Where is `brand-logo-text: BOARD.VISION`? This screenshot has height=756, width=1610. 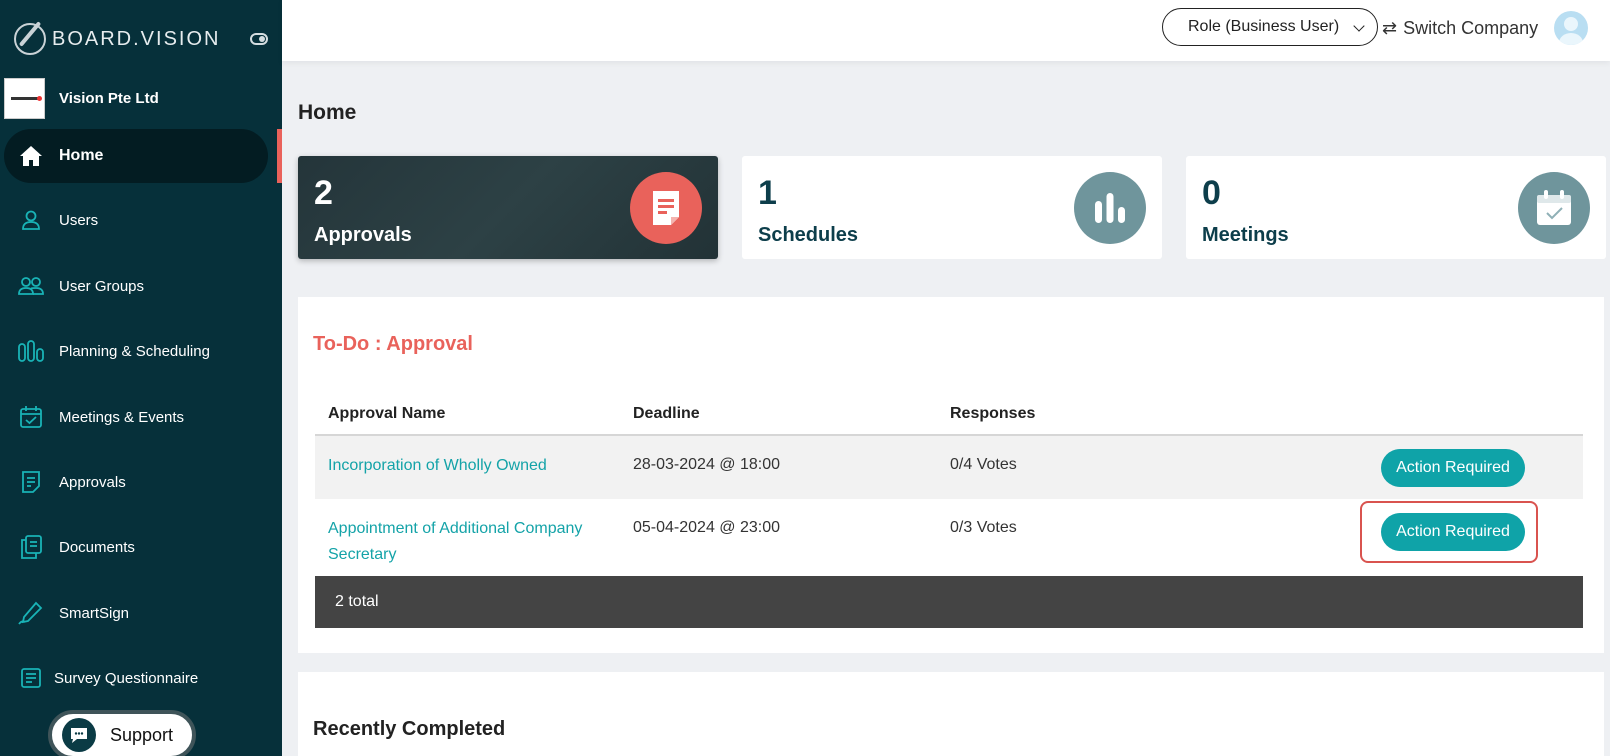
brand-logo-text: BOARD.VISION is located at coordinates (136, 38).